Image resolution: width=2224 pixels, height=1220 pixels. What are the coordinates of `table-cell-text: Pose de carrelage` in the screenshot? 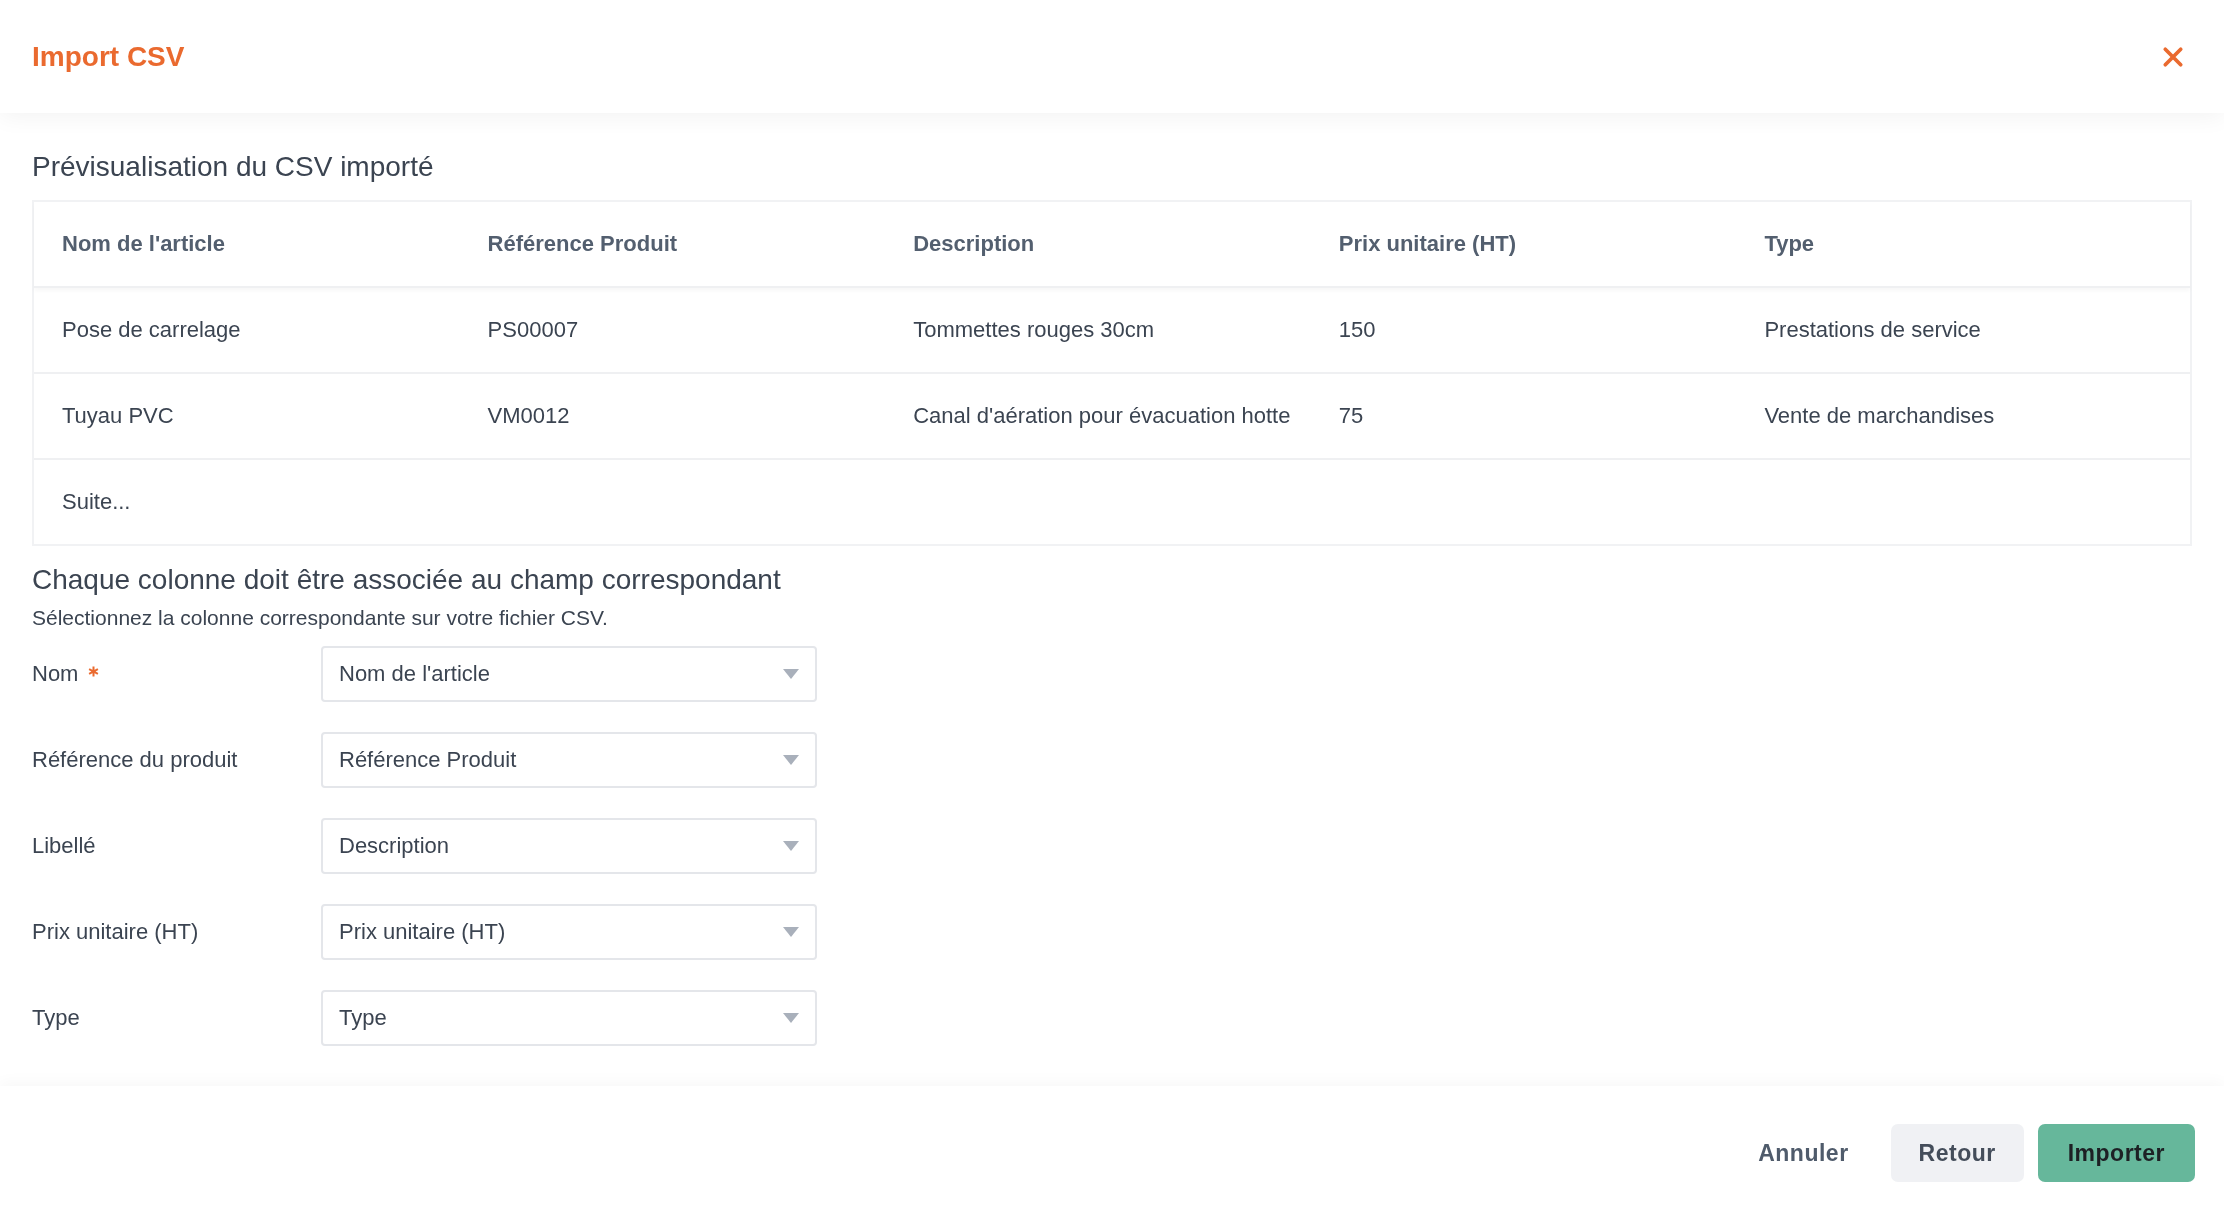 It's located at (152, 330).